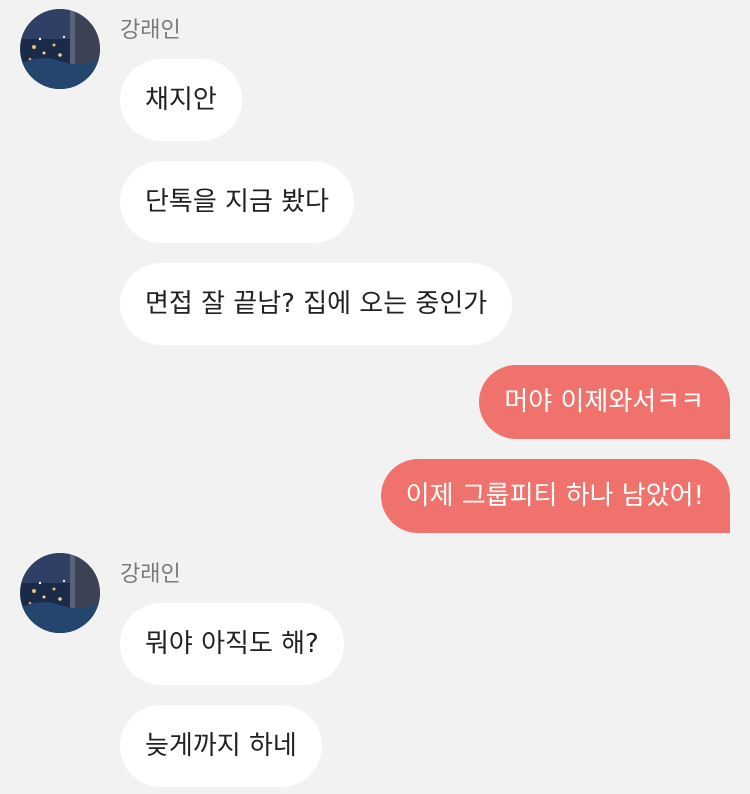 This screenshot has height=794, width=750. I want to click on message-bubble-sent: 이제 그룹피티 하나 남았어!, so click(555, 496).